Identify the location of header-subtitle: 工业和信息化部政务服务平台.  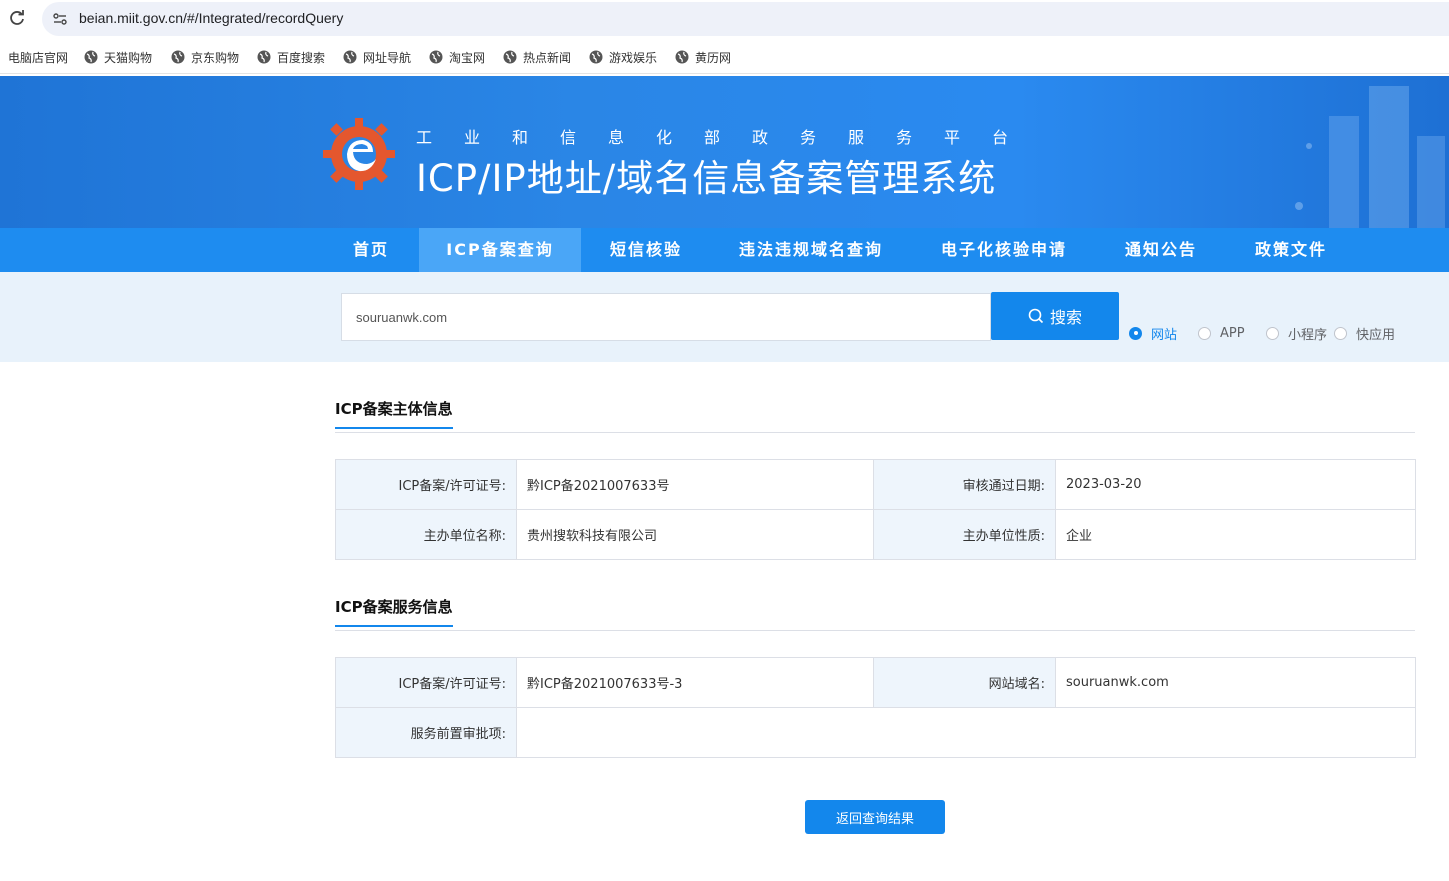
(728, 137).